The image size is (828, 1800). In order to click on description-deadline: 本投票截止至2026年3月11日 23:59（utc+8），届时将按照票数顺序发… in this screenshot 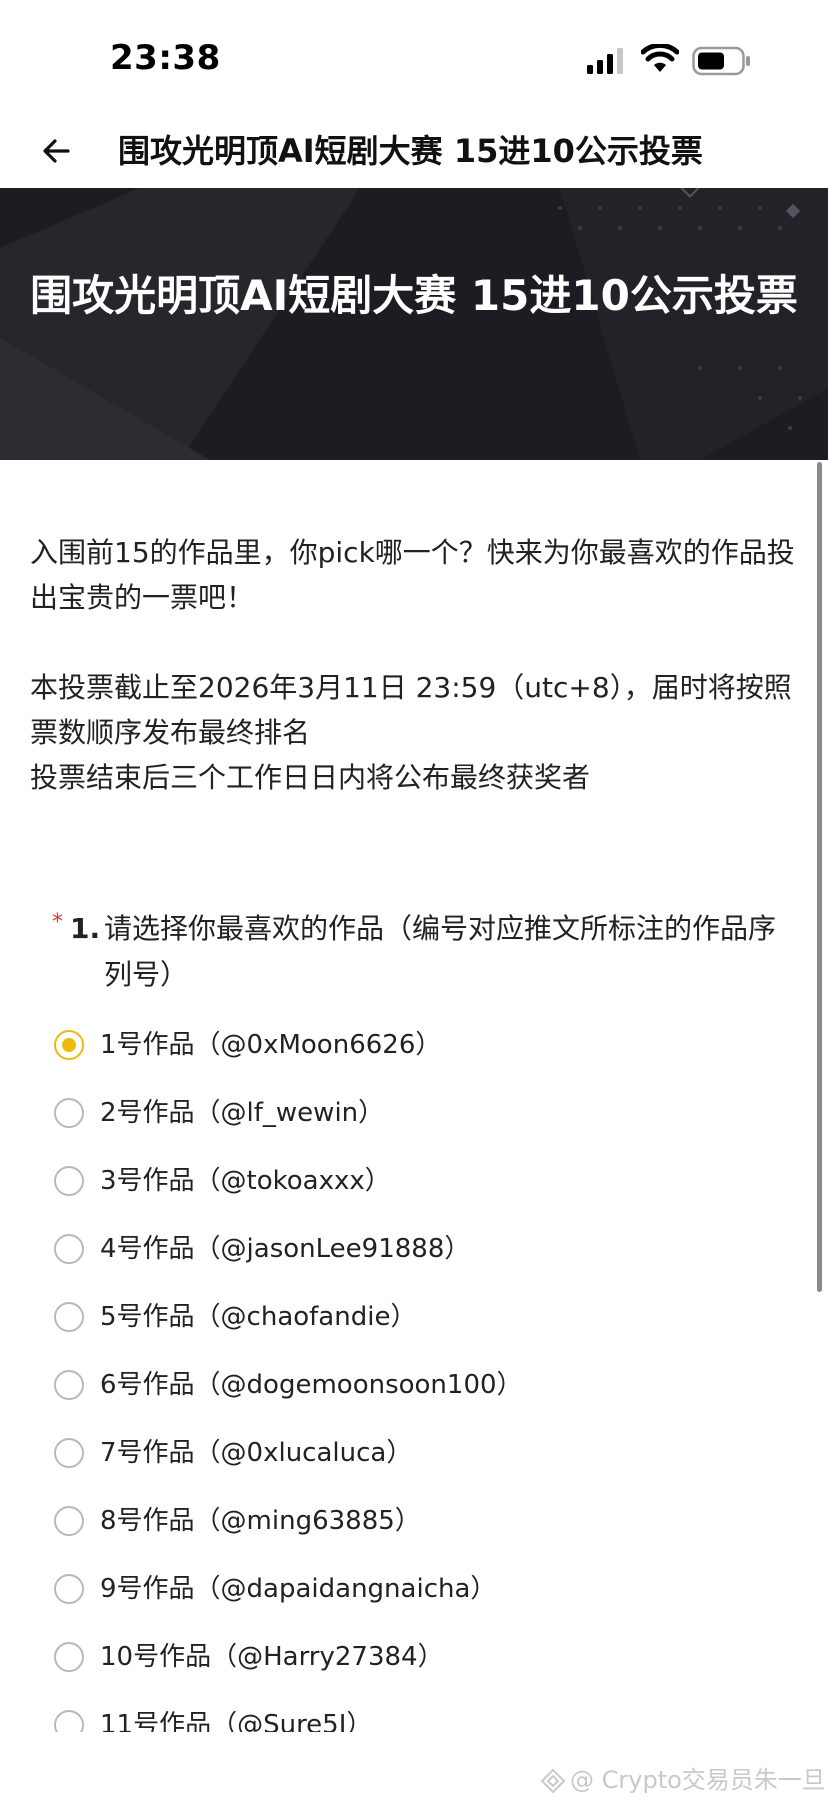, I will do `click(411, 710)`.